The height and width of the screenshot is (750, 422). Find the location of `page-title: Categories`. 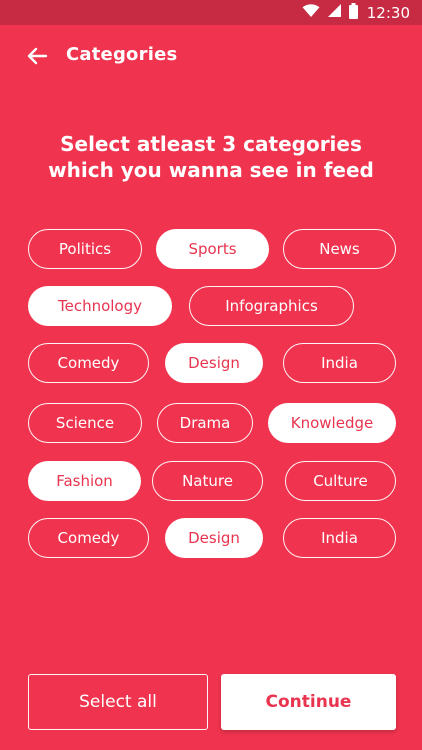

page-title: Categories is located at coordinates (122, 54).